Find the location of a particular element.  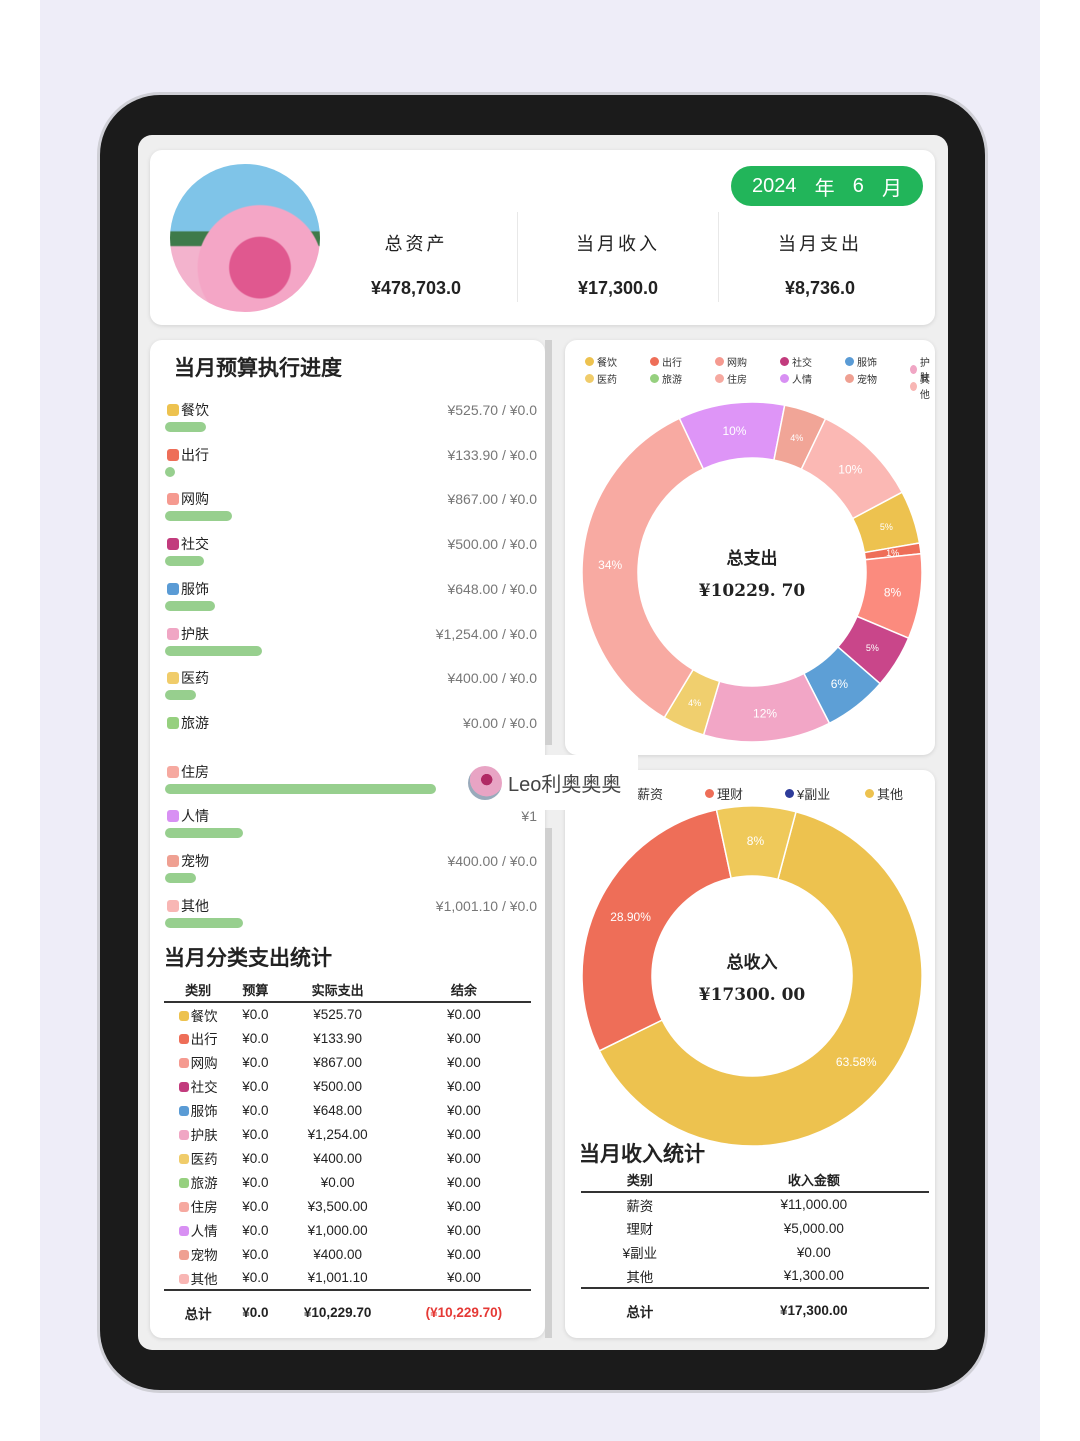

cell: ¥3,500.00 is located at coordinates (337, 1206).